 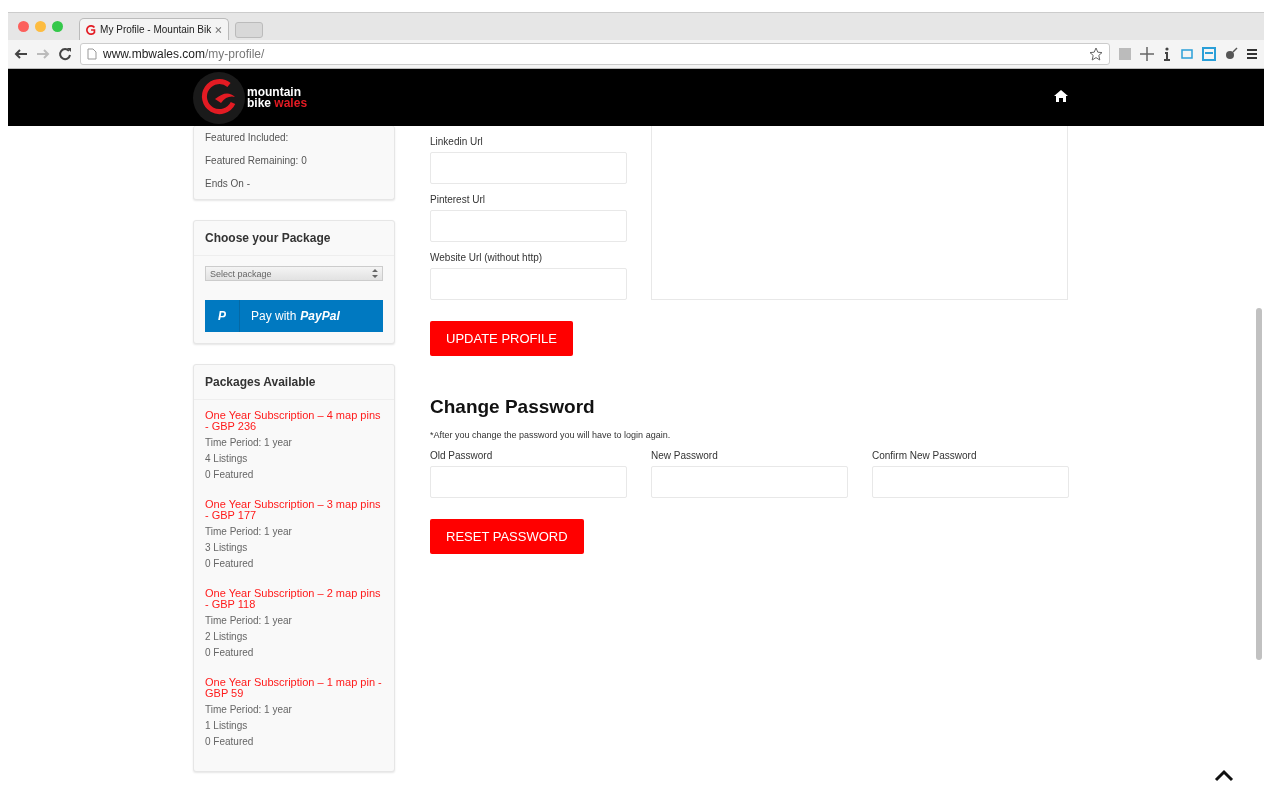 I want to click on favicon-icon, so click(x=91, y=29).